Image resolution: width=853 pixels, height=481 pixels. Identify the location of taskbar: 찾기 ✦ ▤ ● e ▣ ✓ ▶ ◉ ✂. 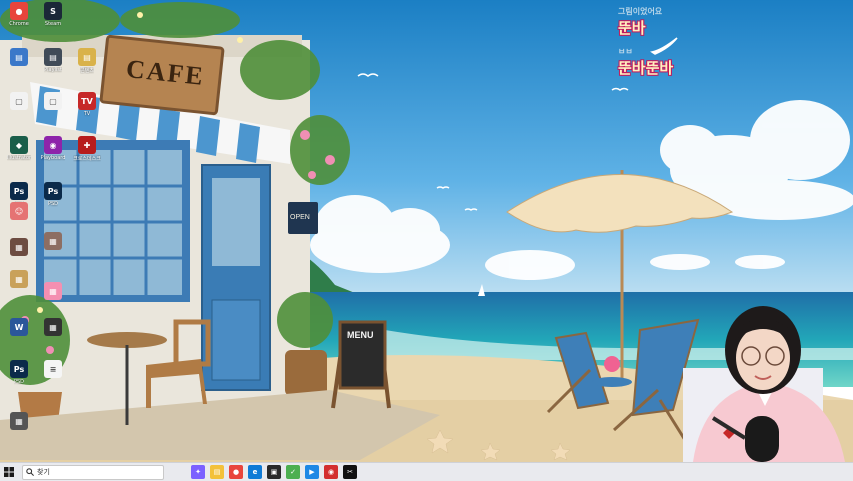
(426, 471).